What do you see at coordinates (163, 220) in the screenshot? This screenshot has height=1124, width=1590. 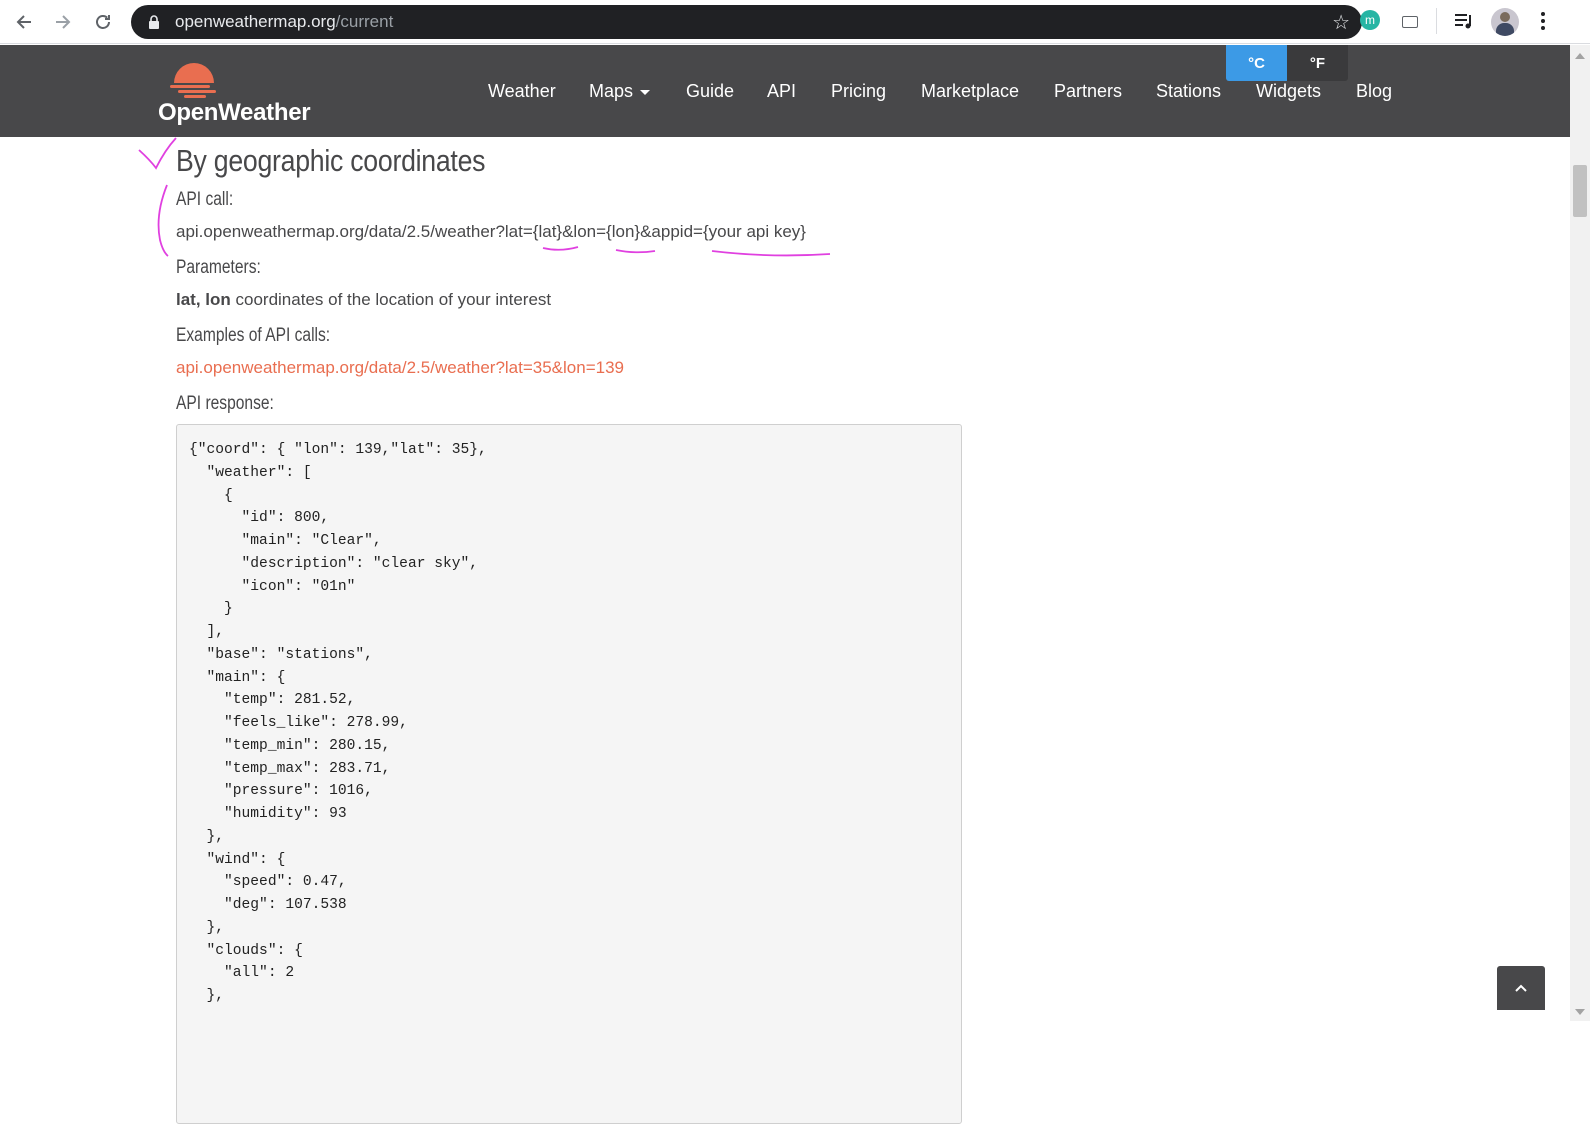 I see `bracket-annotation` at bounding box center [163, 220].